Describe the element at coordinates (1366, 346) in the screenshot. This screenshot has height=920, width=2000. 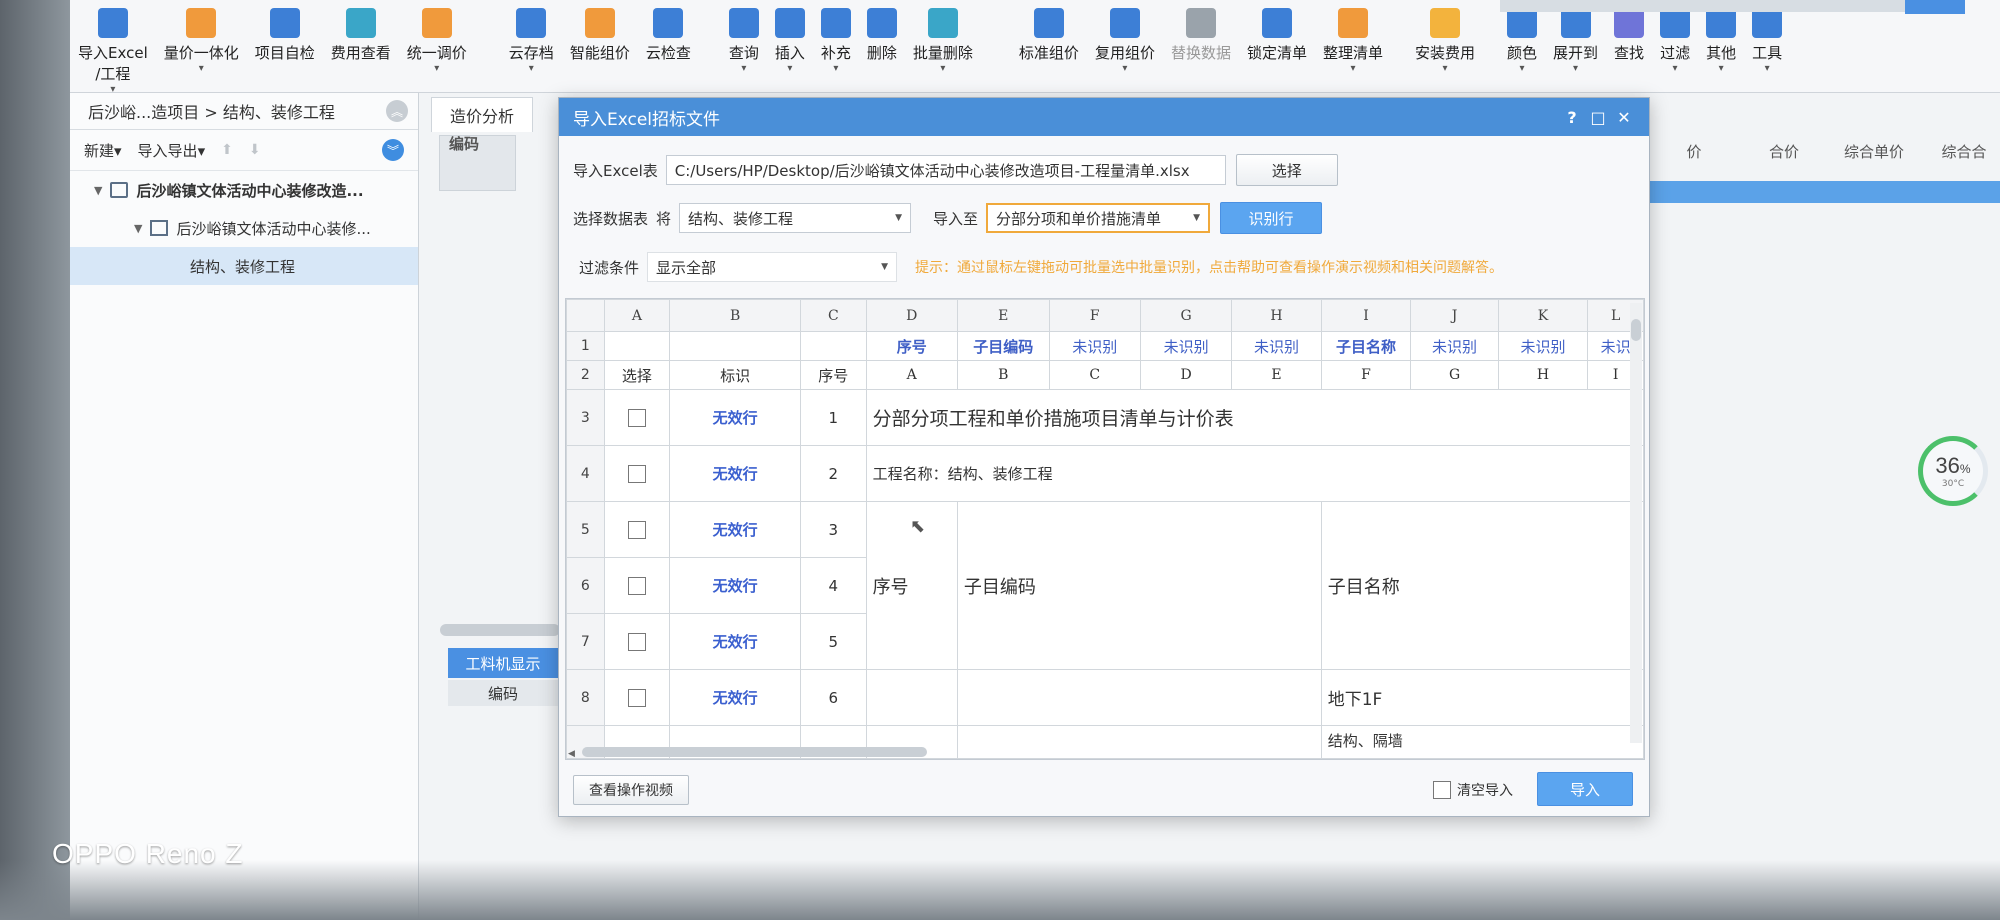
I see `mapping-cell: 子目名称` at that location.